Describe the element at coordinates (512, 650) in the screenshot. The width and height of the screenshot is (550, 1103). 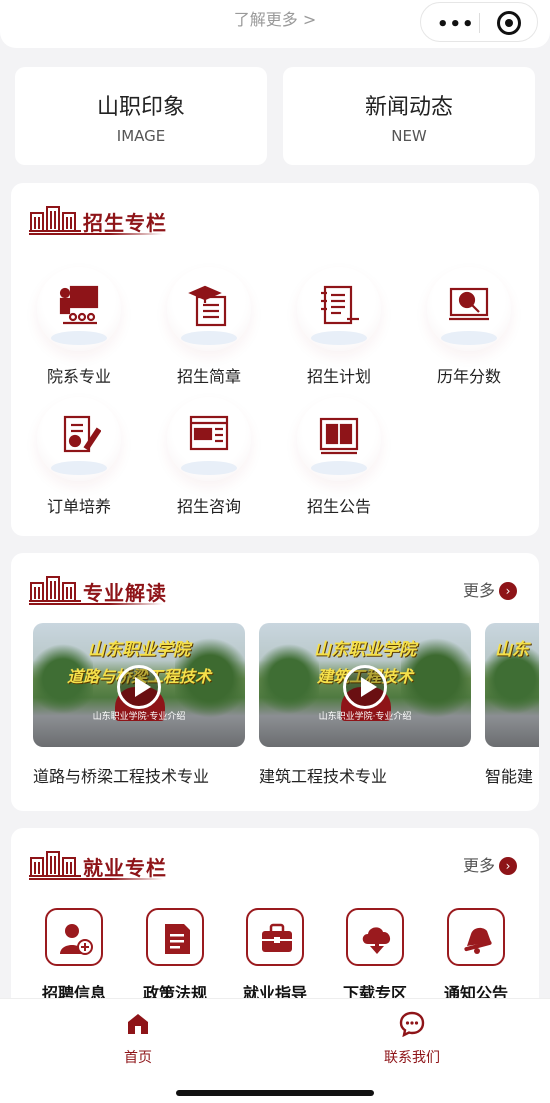
I see `thumb-caption-school: 山东` at that location.